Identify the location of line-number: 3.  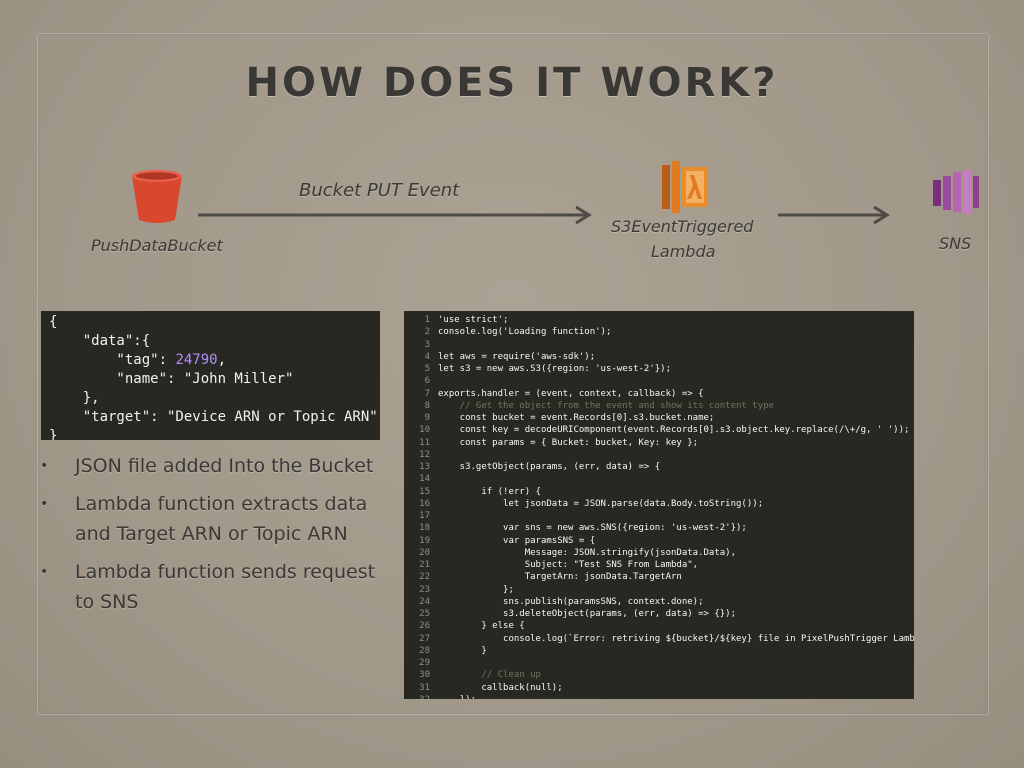
(427, 344).